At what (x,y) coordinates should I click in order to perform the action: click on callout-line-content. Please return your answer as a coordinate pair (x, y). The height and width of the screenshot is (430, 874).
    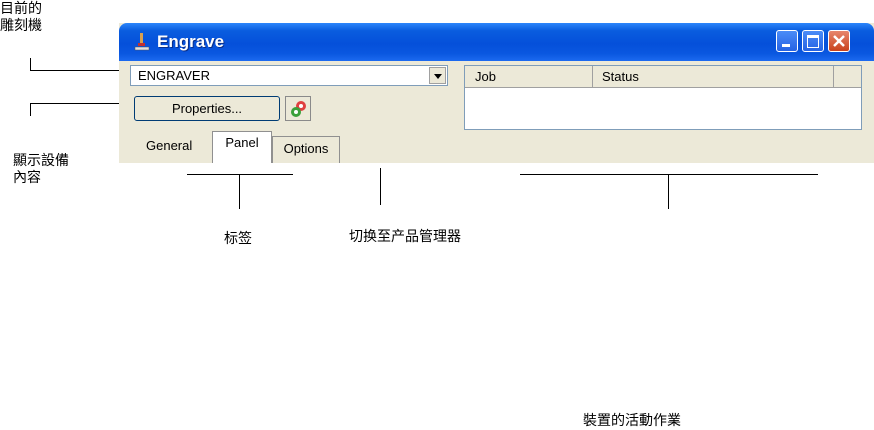
    Looking at the image, I should click on (75, 103).